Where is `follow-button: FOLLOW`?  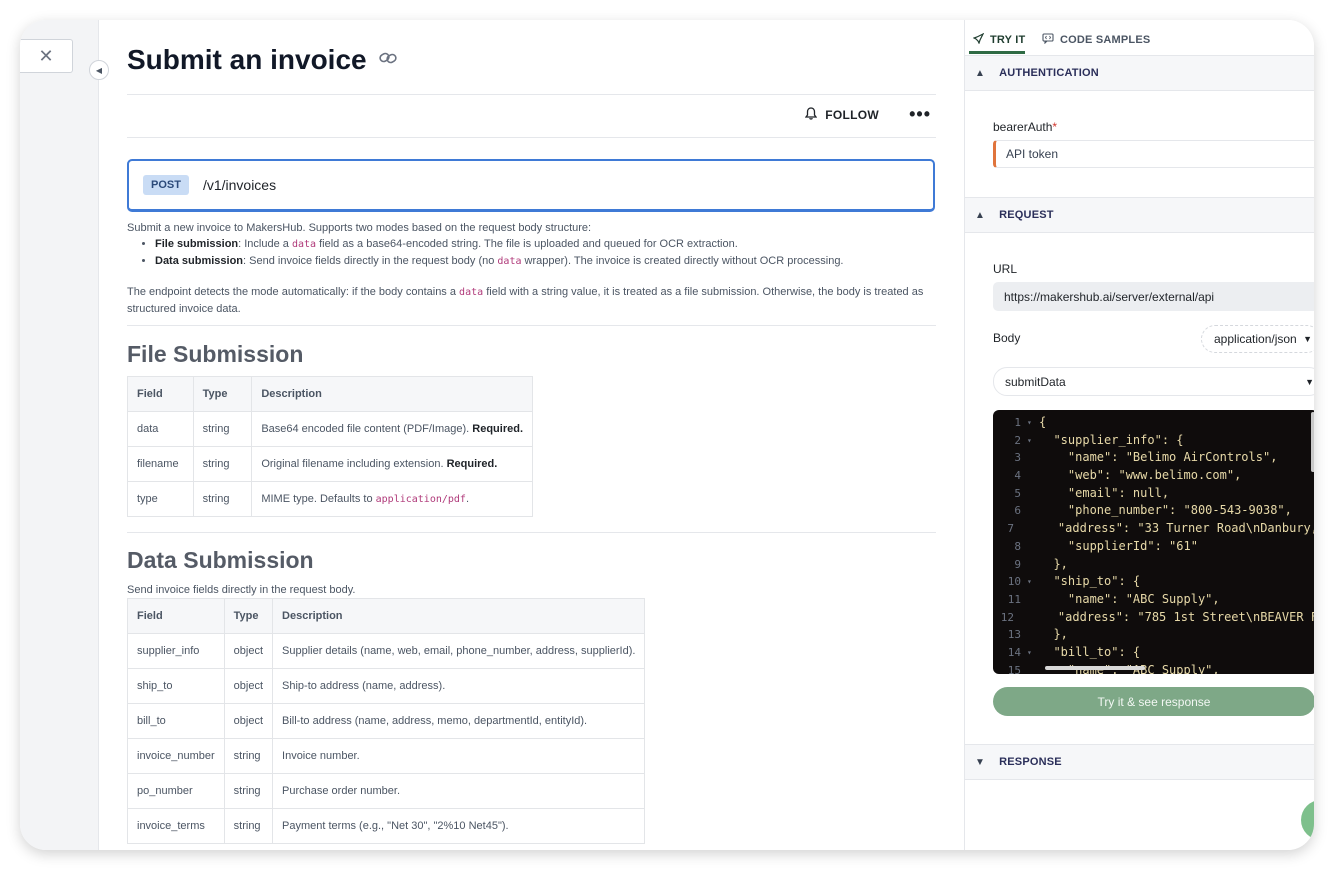 follow-button: FOLLOW is located at coordinates (841, 115).